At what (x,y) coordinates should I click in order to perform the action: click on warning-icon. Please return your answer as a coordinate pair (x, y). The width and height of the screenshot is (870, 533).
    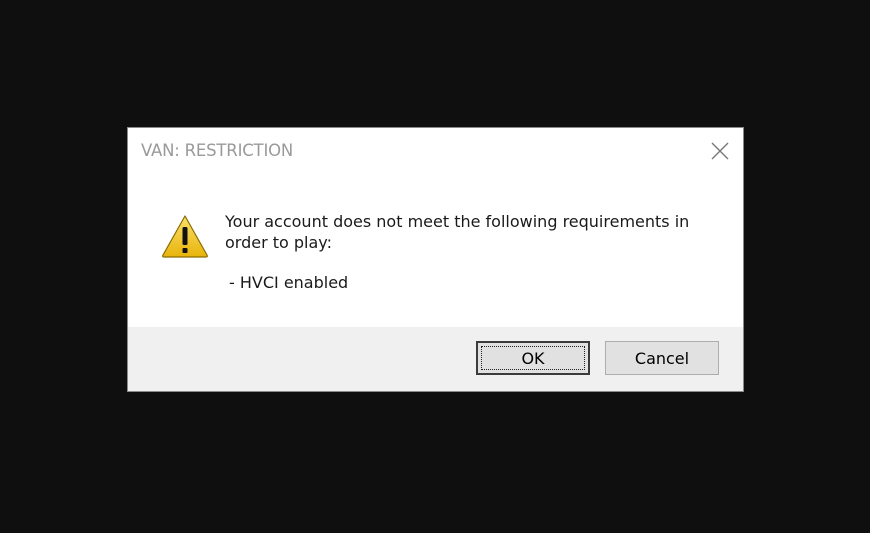
    Looking at the image, I should click on (185, 236).